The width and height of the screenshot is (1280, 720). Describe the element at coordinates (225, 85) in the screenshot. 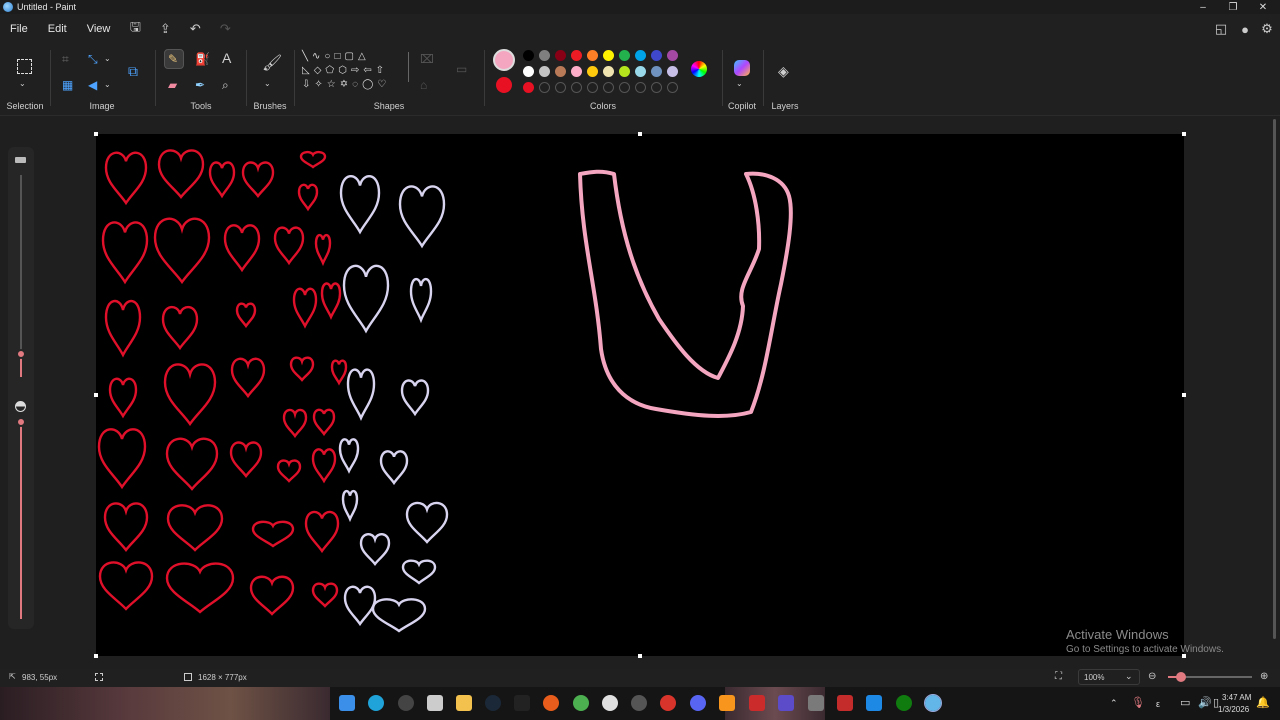

I see `magnifier-icon: ⌕` at that location.